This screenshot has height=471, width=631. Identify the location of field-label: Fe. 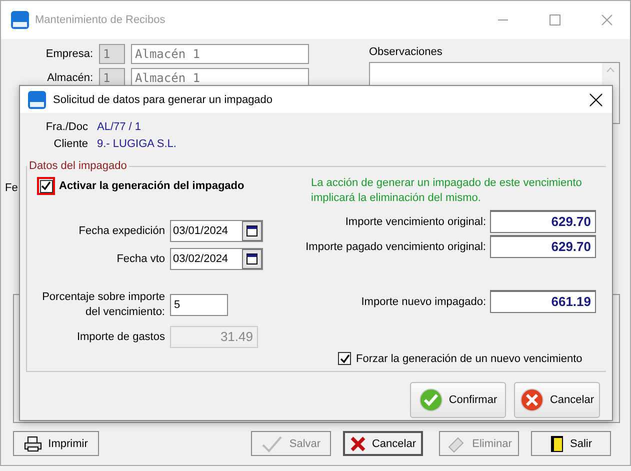
(11, 188).